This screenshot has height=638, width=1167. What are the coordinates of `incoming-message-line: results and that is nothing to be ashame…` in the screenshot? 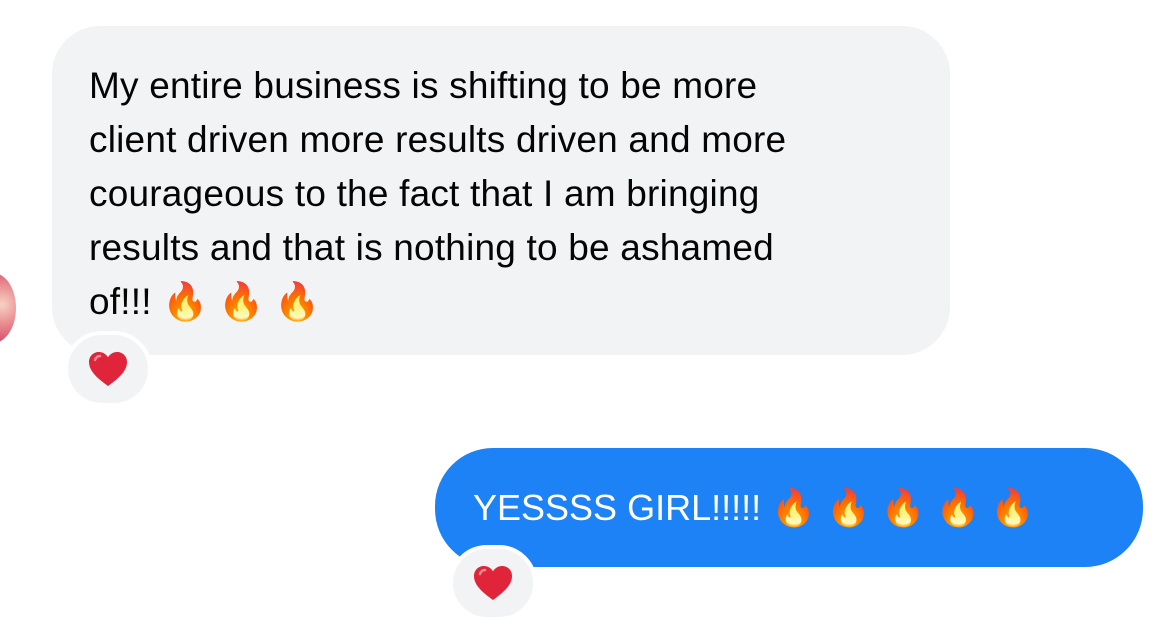 It's located at (431, 247).